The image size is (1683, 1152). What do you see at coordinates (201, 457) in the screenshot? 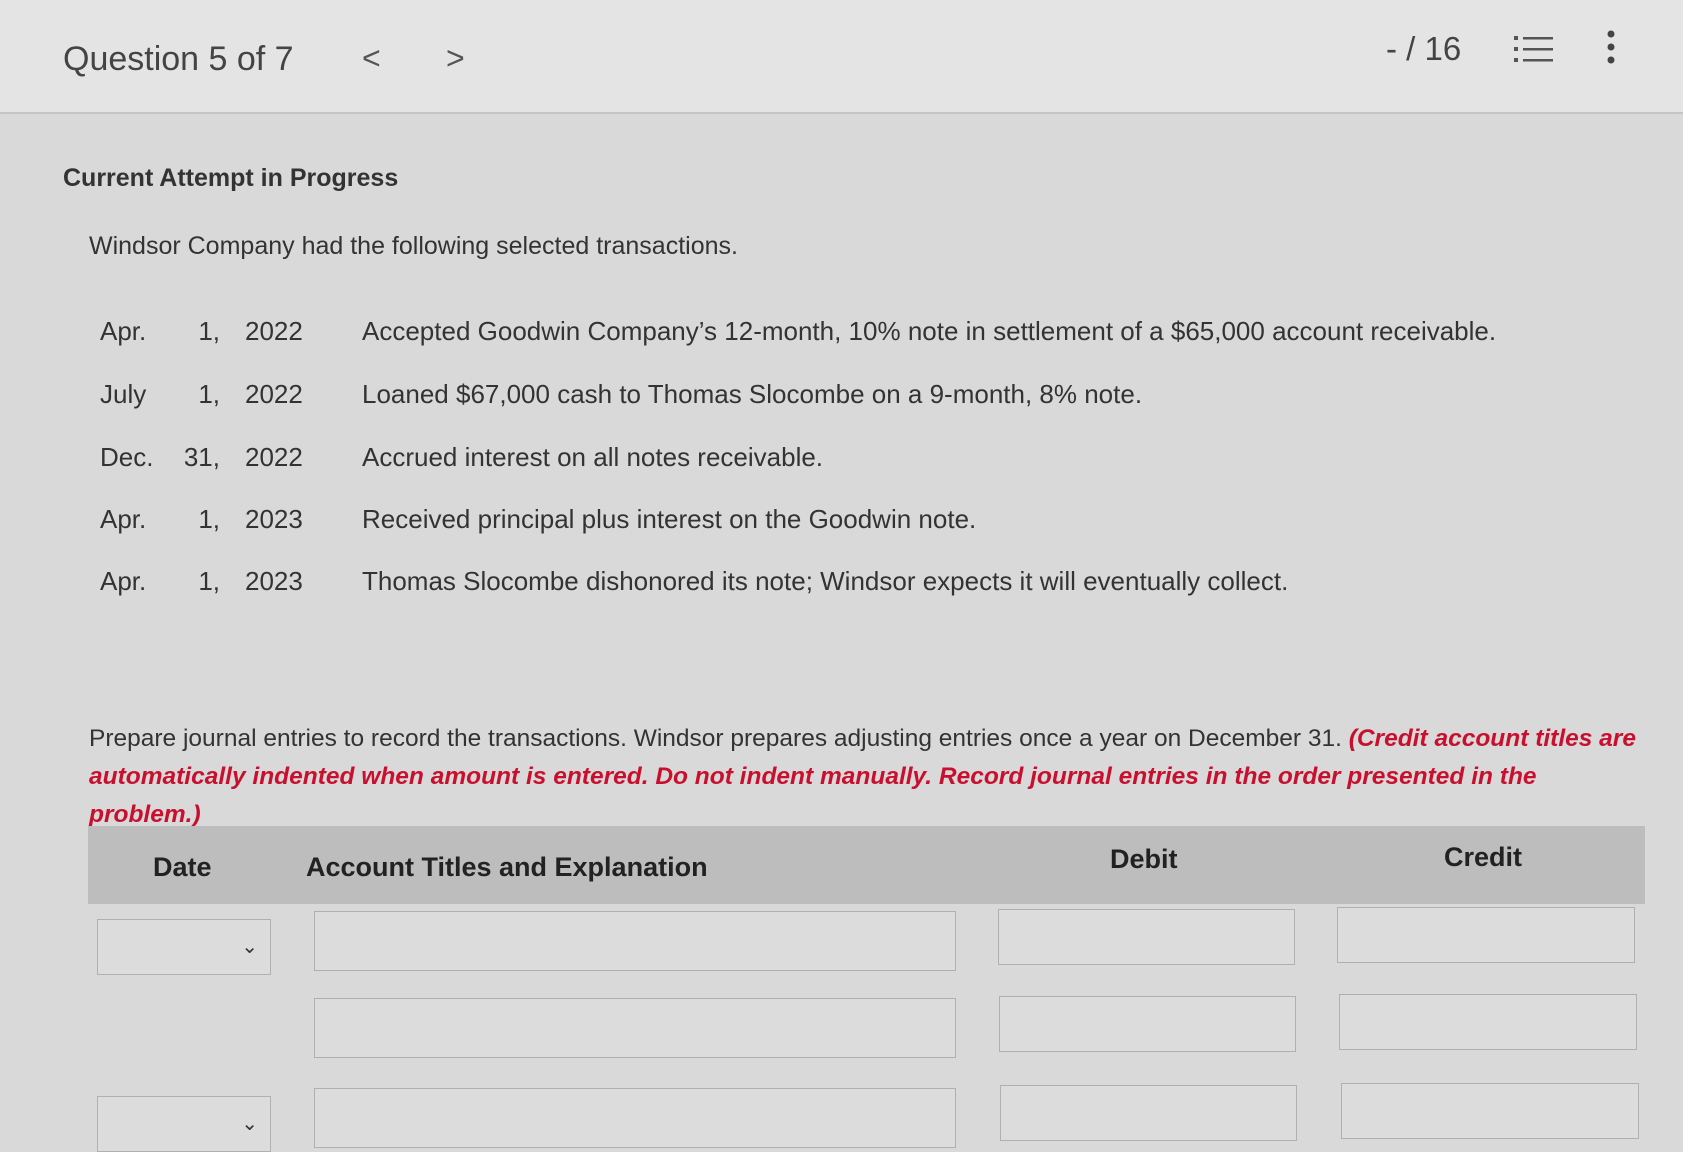
I see `transaction-day: 31,` at bounding box center [201, 457].